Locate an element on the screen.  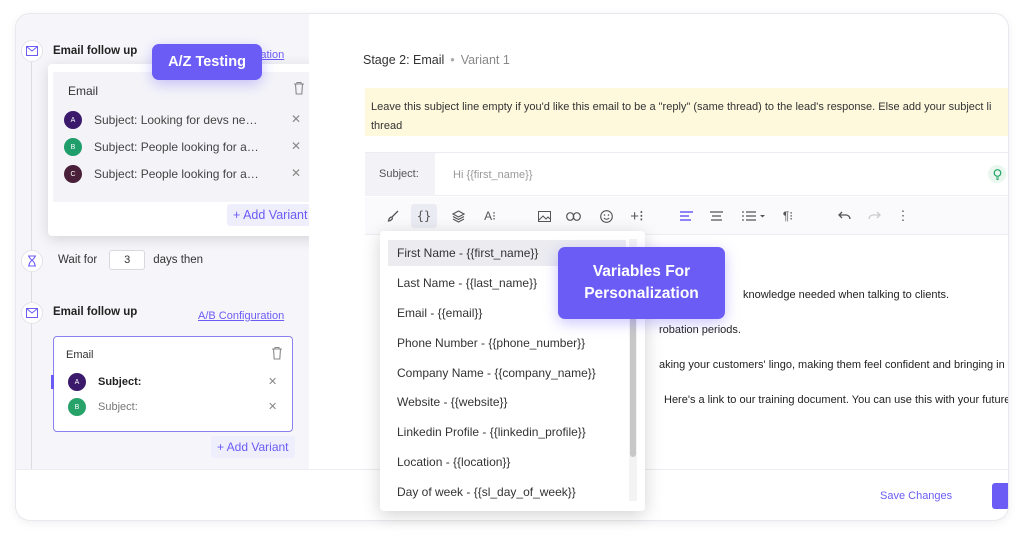
emoji-icon is located at coordinates (606, 216).